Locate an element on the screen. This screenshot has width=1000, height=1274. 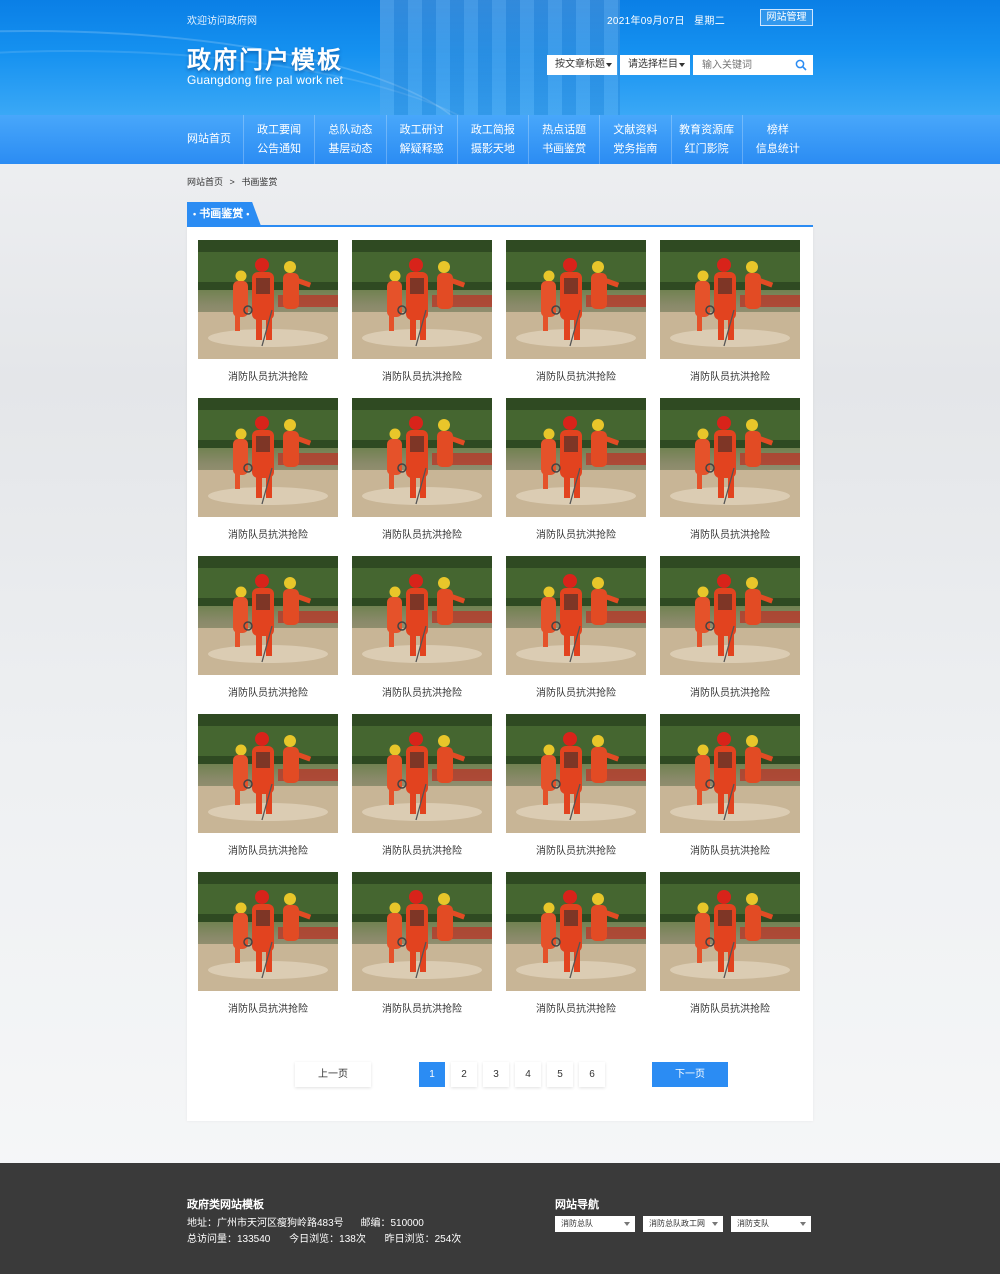
nav-link: 公告通知 is located at coordinates (279, 149).